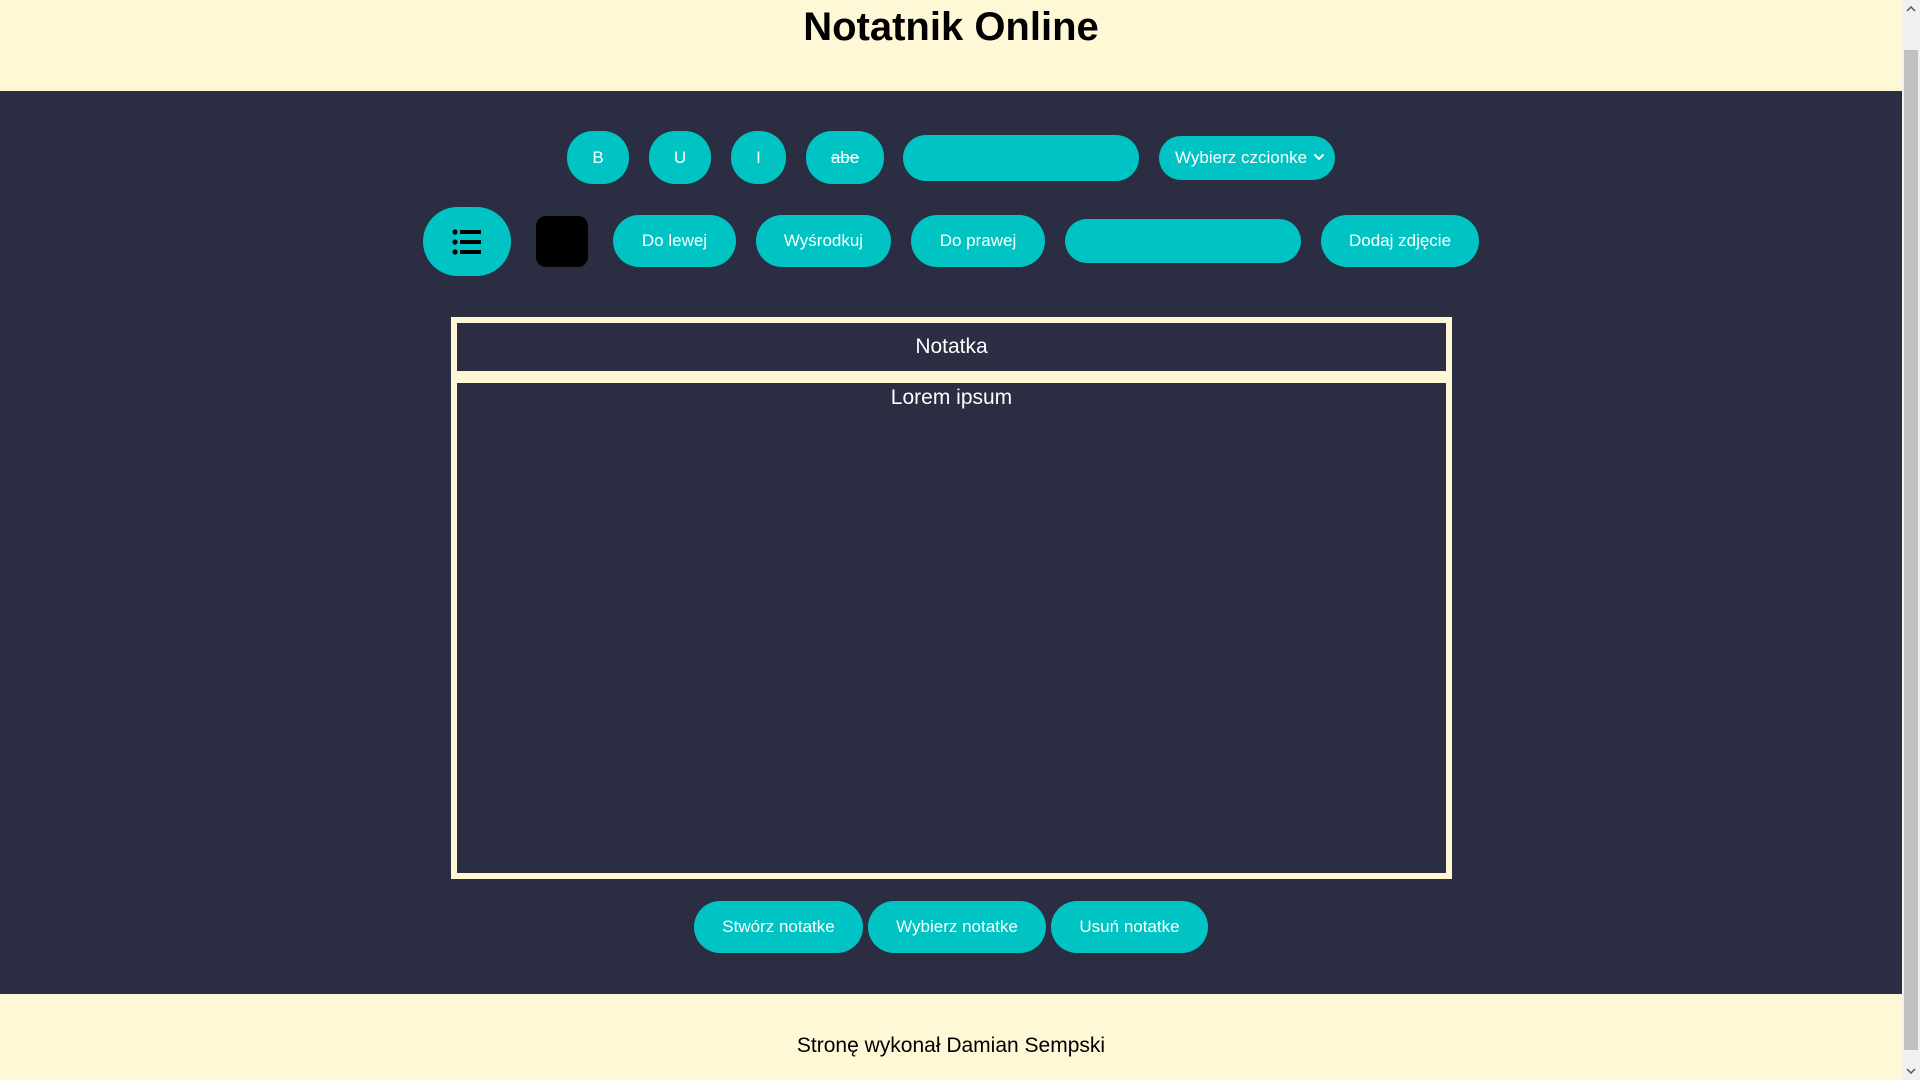  I want to click on page-header: Notatnik Online, so click(951, 45).